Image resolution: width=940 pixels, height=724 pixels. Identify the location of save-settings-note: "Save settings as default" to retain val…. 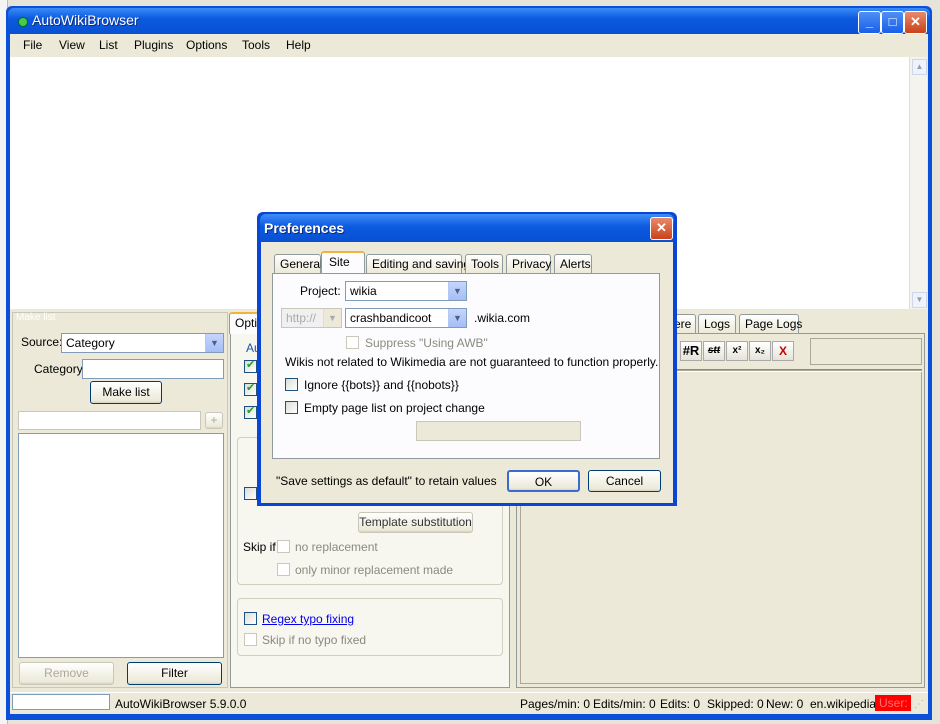
(386, 481).